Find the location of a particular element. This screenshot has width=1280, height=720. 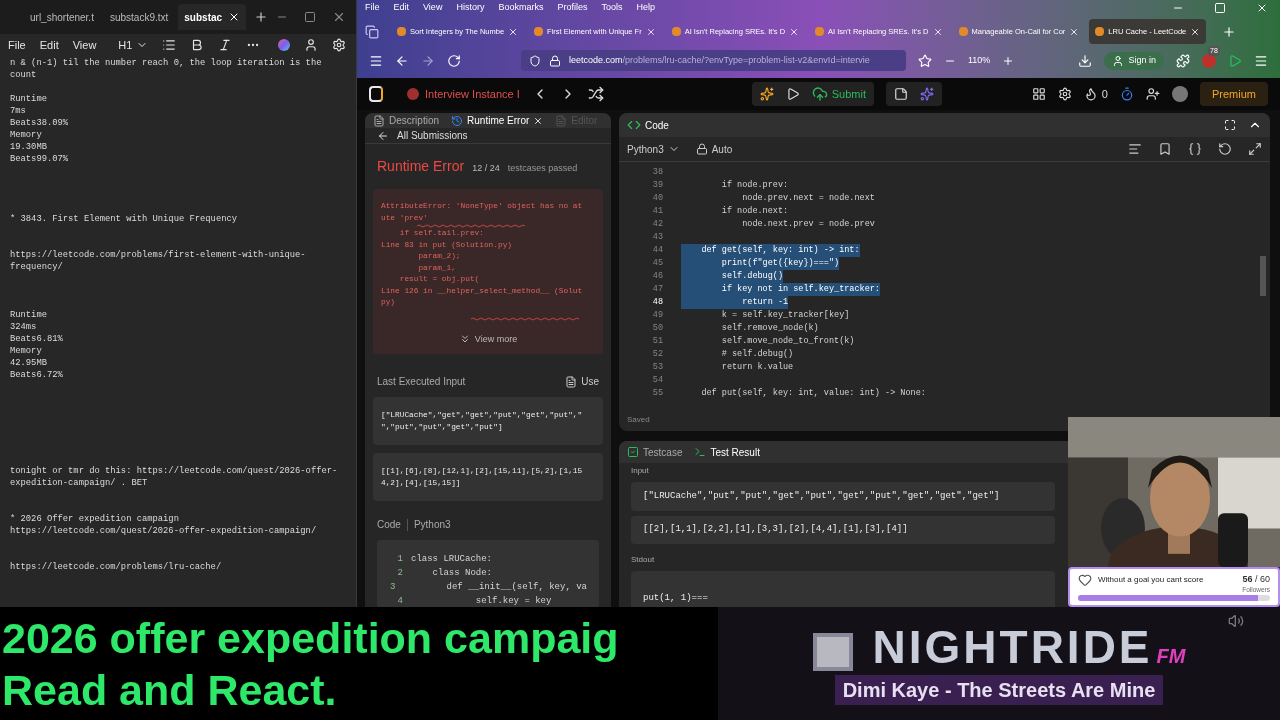

menu-item: Bookmarks is located at coordinates (521, 8).